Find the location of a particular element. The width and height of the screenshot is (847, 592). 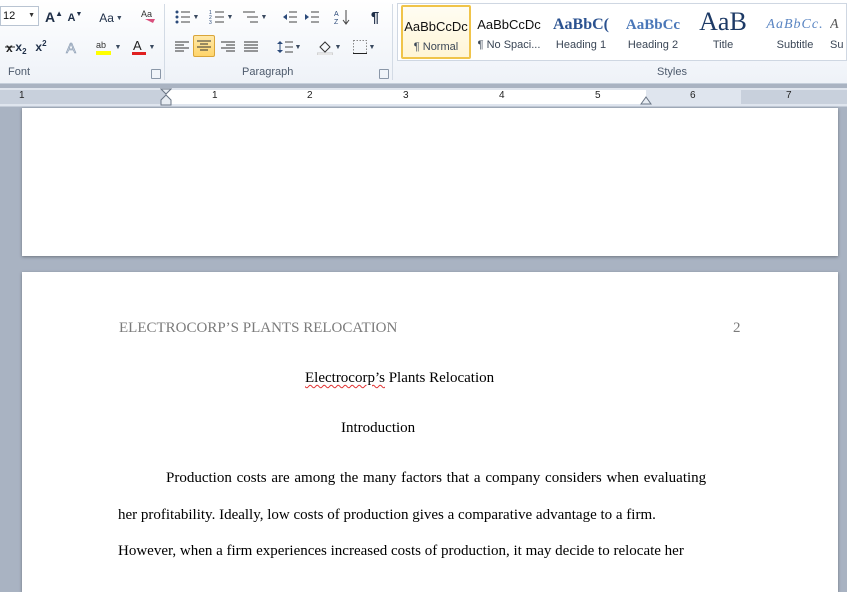

font-color-icon: A is located at coordinates (138, 46).